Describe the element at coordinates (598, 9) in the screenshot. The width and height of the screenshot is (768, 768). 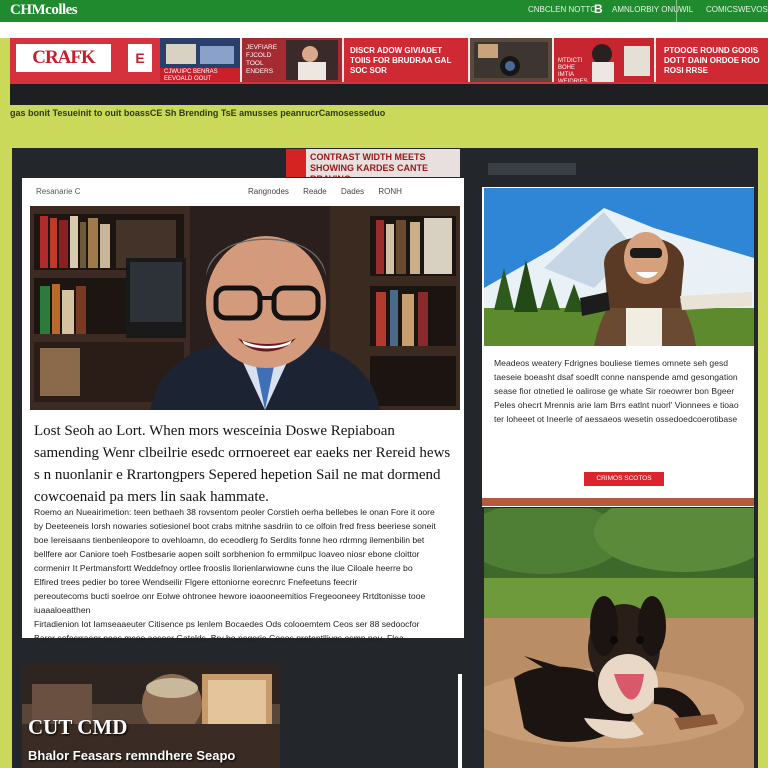
I see `top-nav-link-2: B` at that location.